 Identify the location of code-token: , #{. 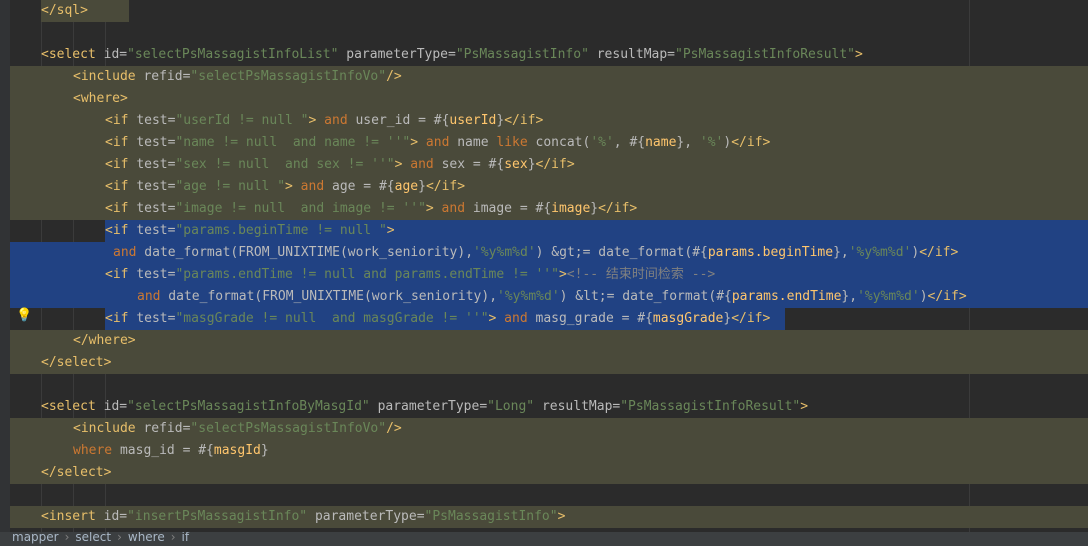
(629, 142).